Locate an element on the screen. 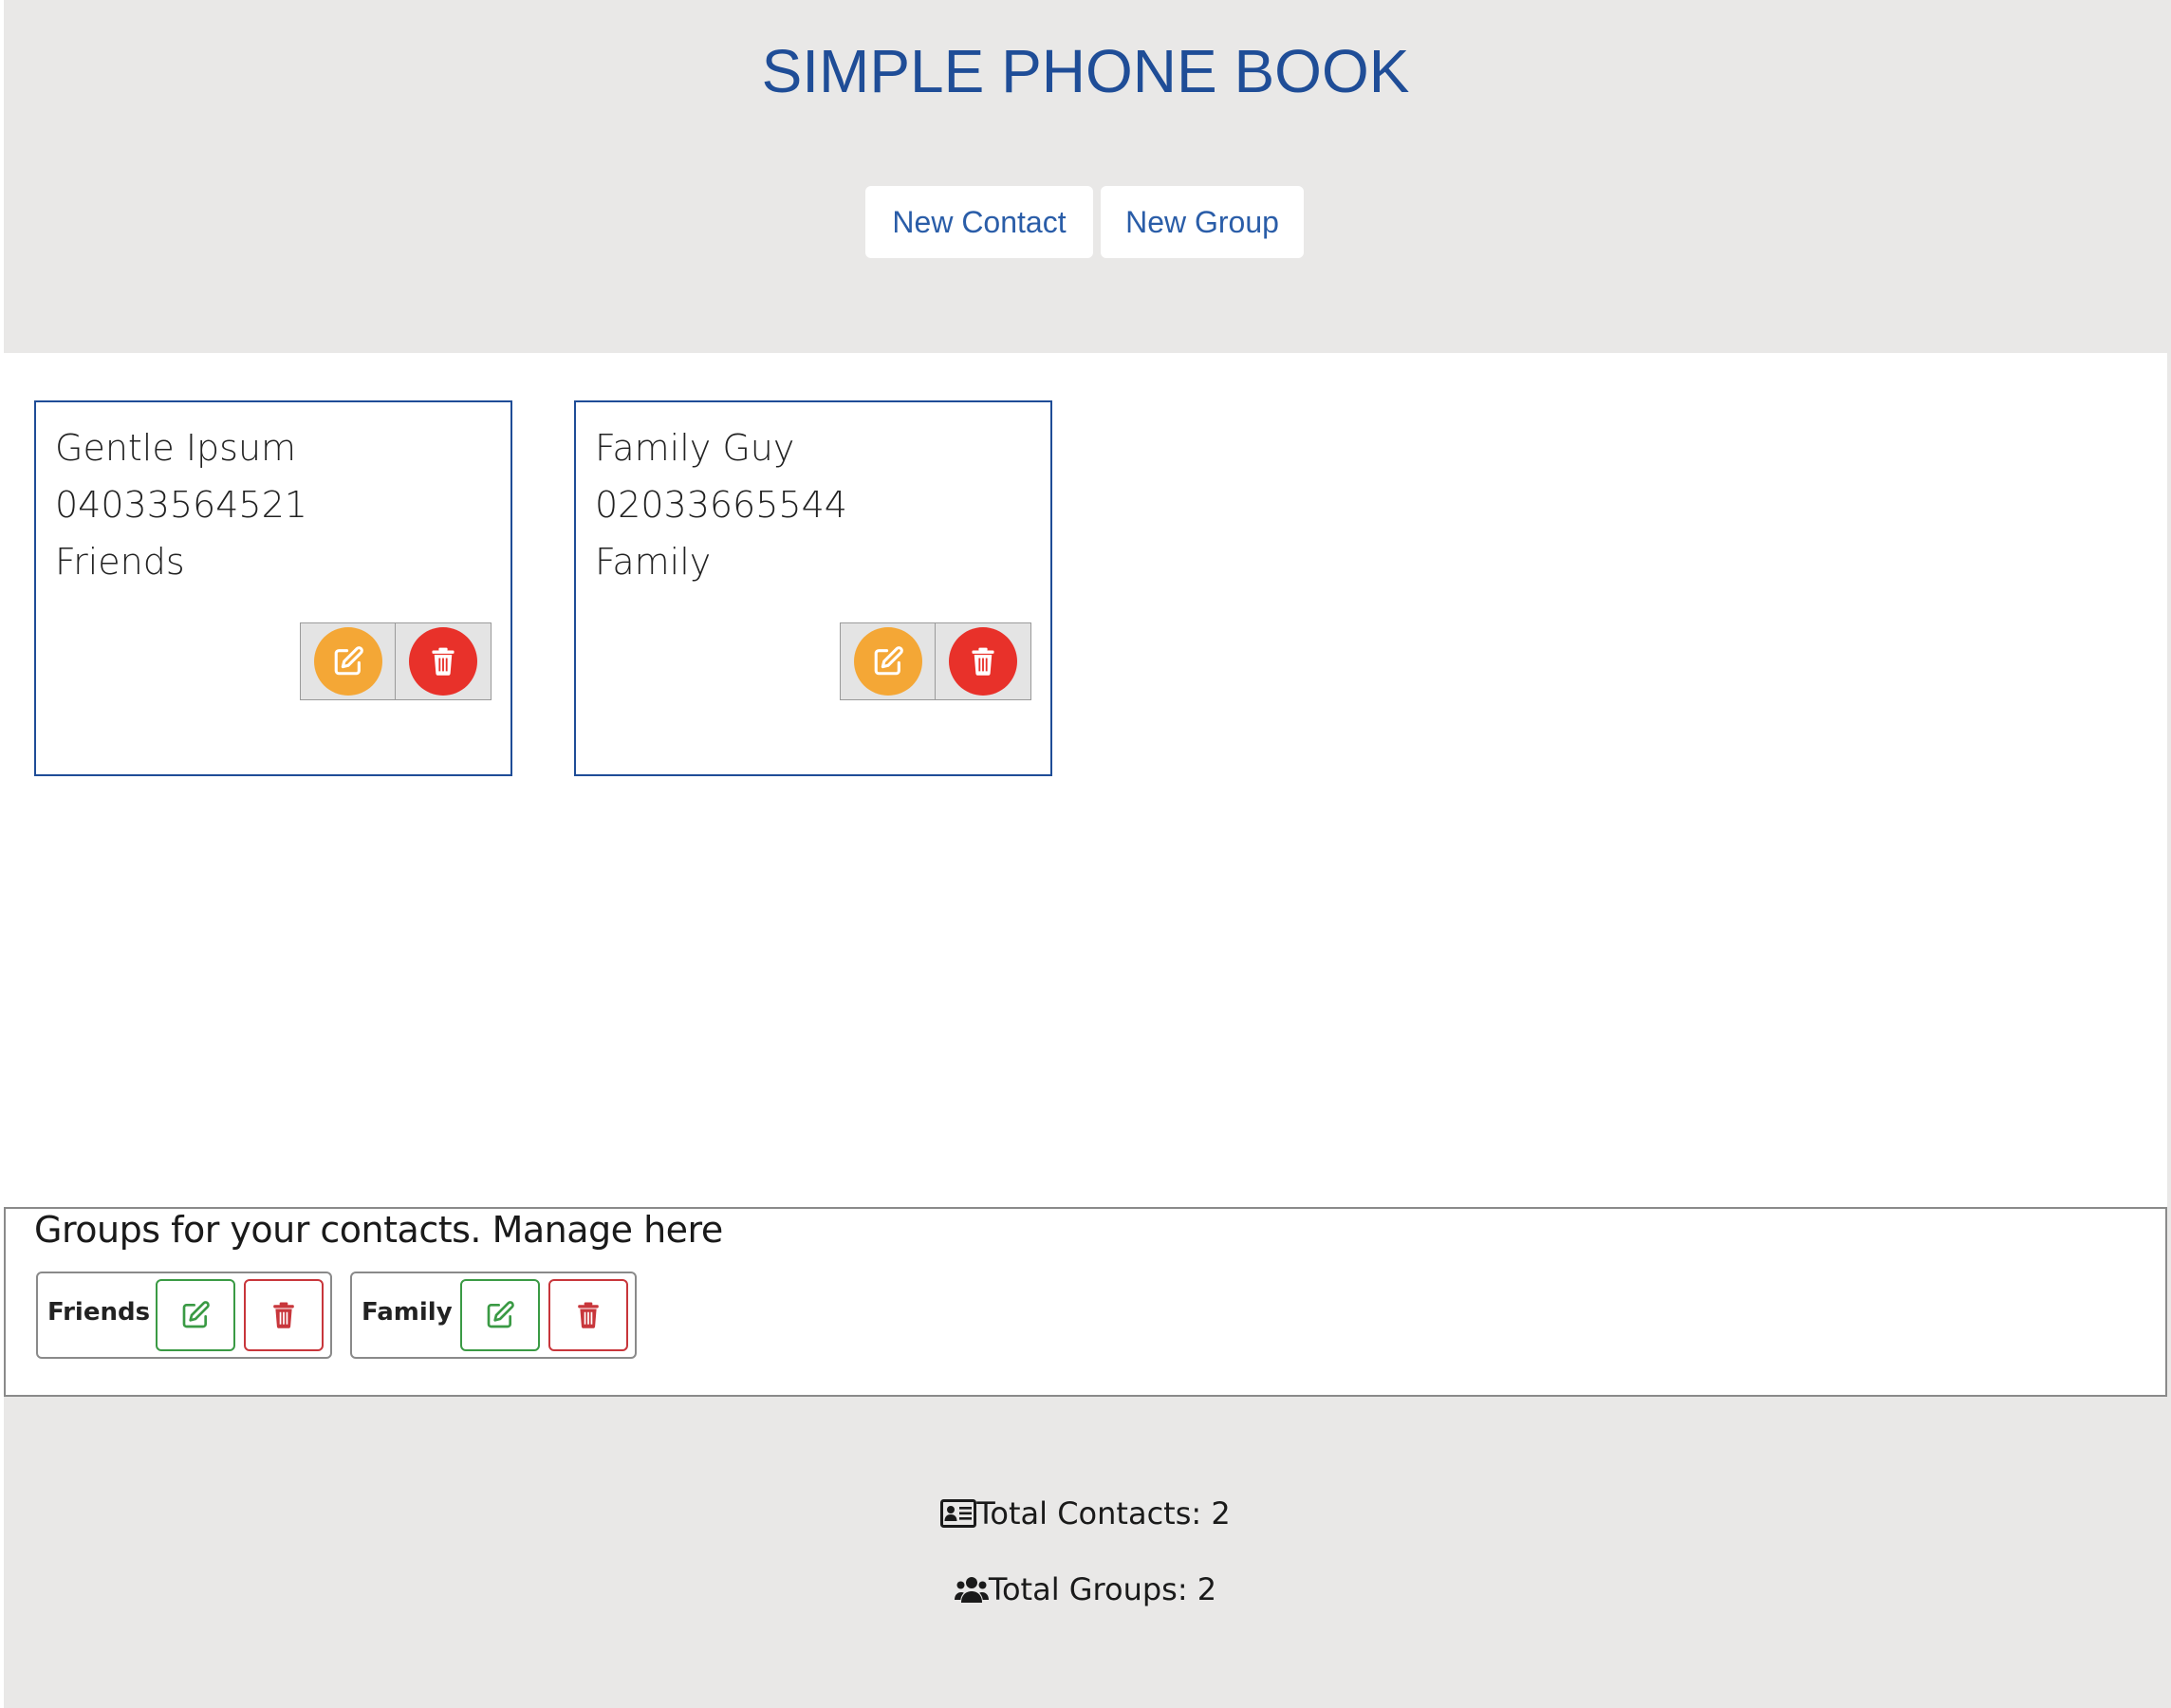  contact-card: Gentle Ipsum 04033564521 Friends is located at coordinates (273, 588).